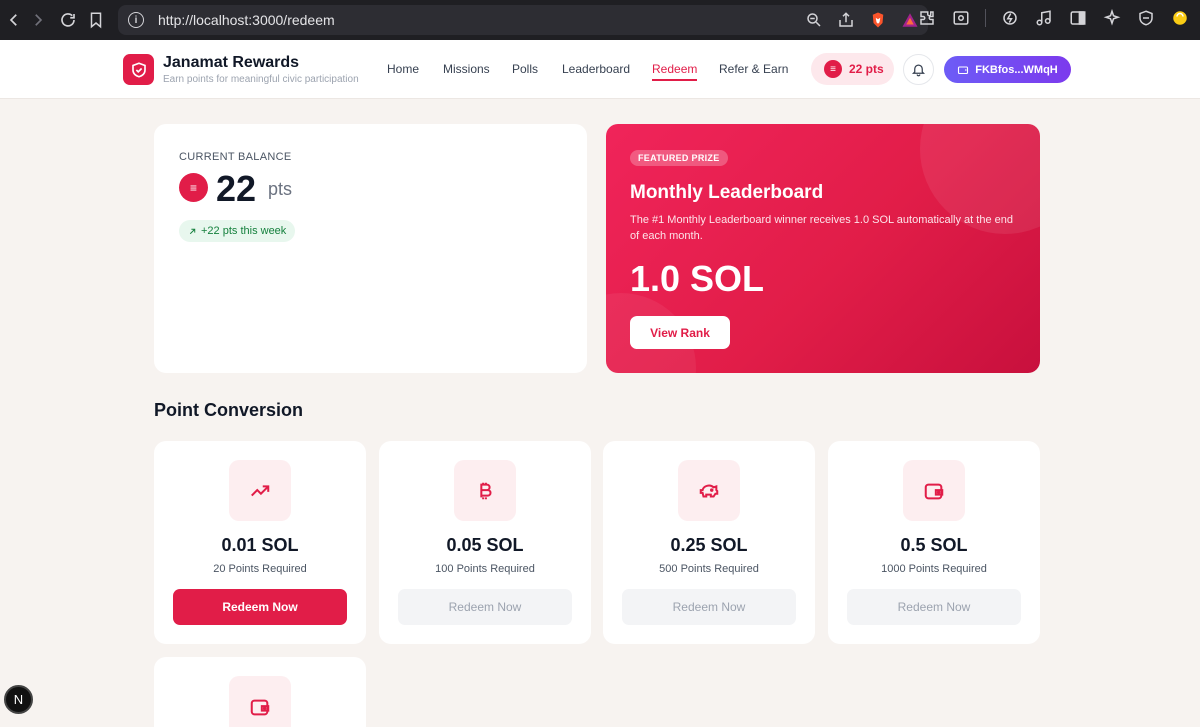  What do you see at coordinates (1112, 18) in the screenshot?
I see `sparkle-icon` at bounding box center [1112, 18].